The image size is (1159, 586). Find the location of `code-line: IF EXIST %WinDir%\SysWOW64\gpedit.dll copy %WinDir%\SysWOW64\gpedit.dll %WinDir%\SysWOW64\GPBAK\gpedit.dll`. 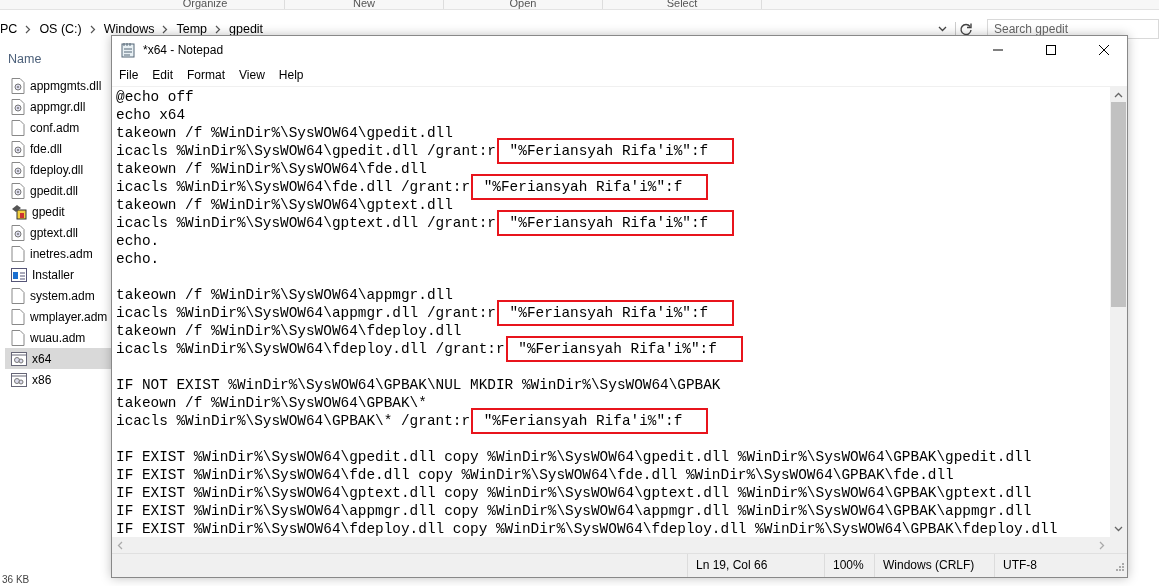

code-line: IF EXIST %WinDir%\SysWOW64\gpedit.dll copy %WinDir%\SysWOW64\gpedit.dll %WinDir%\SysWOW64\GPBAK\gpedit.dll is located at coordinates (574, 457).